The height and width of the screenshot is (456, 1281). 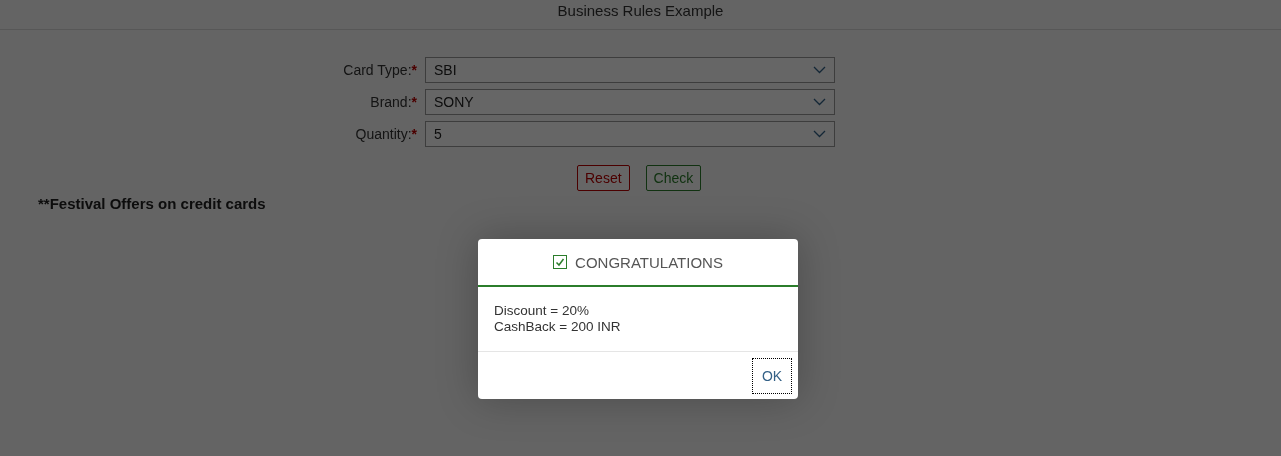 I want to click on page-title: Business Rules Example, so click(x=640, y=11).